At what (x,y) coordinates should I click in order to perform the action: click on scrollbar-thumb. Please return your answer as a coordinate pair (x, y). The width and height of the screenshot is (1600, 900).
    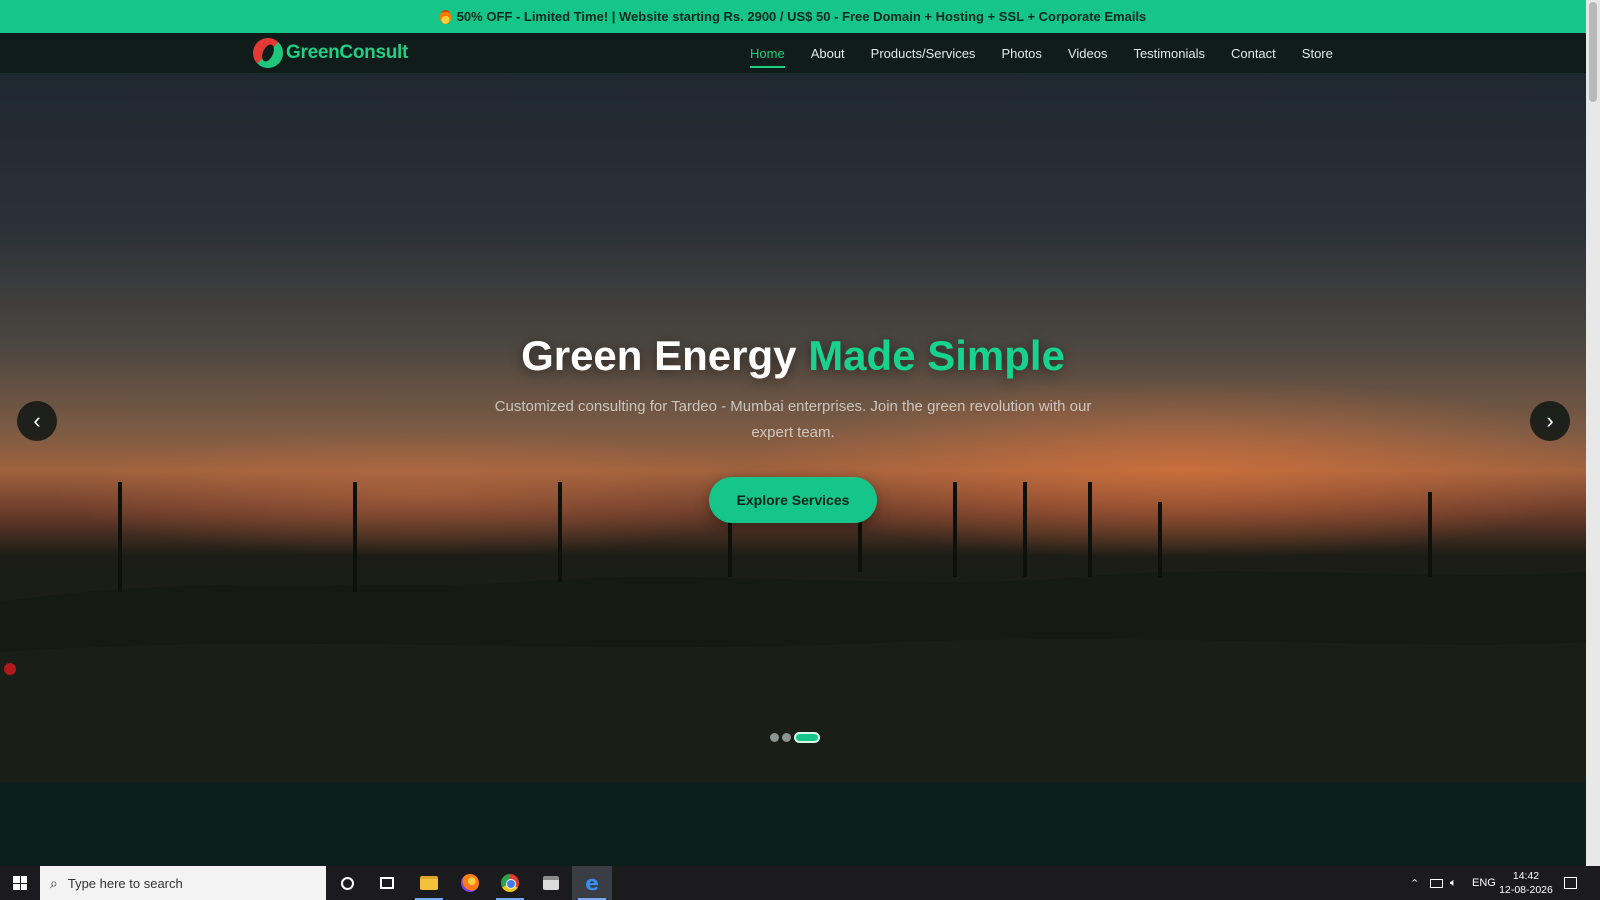
    Looking at the image, I should click on (1593, 52).